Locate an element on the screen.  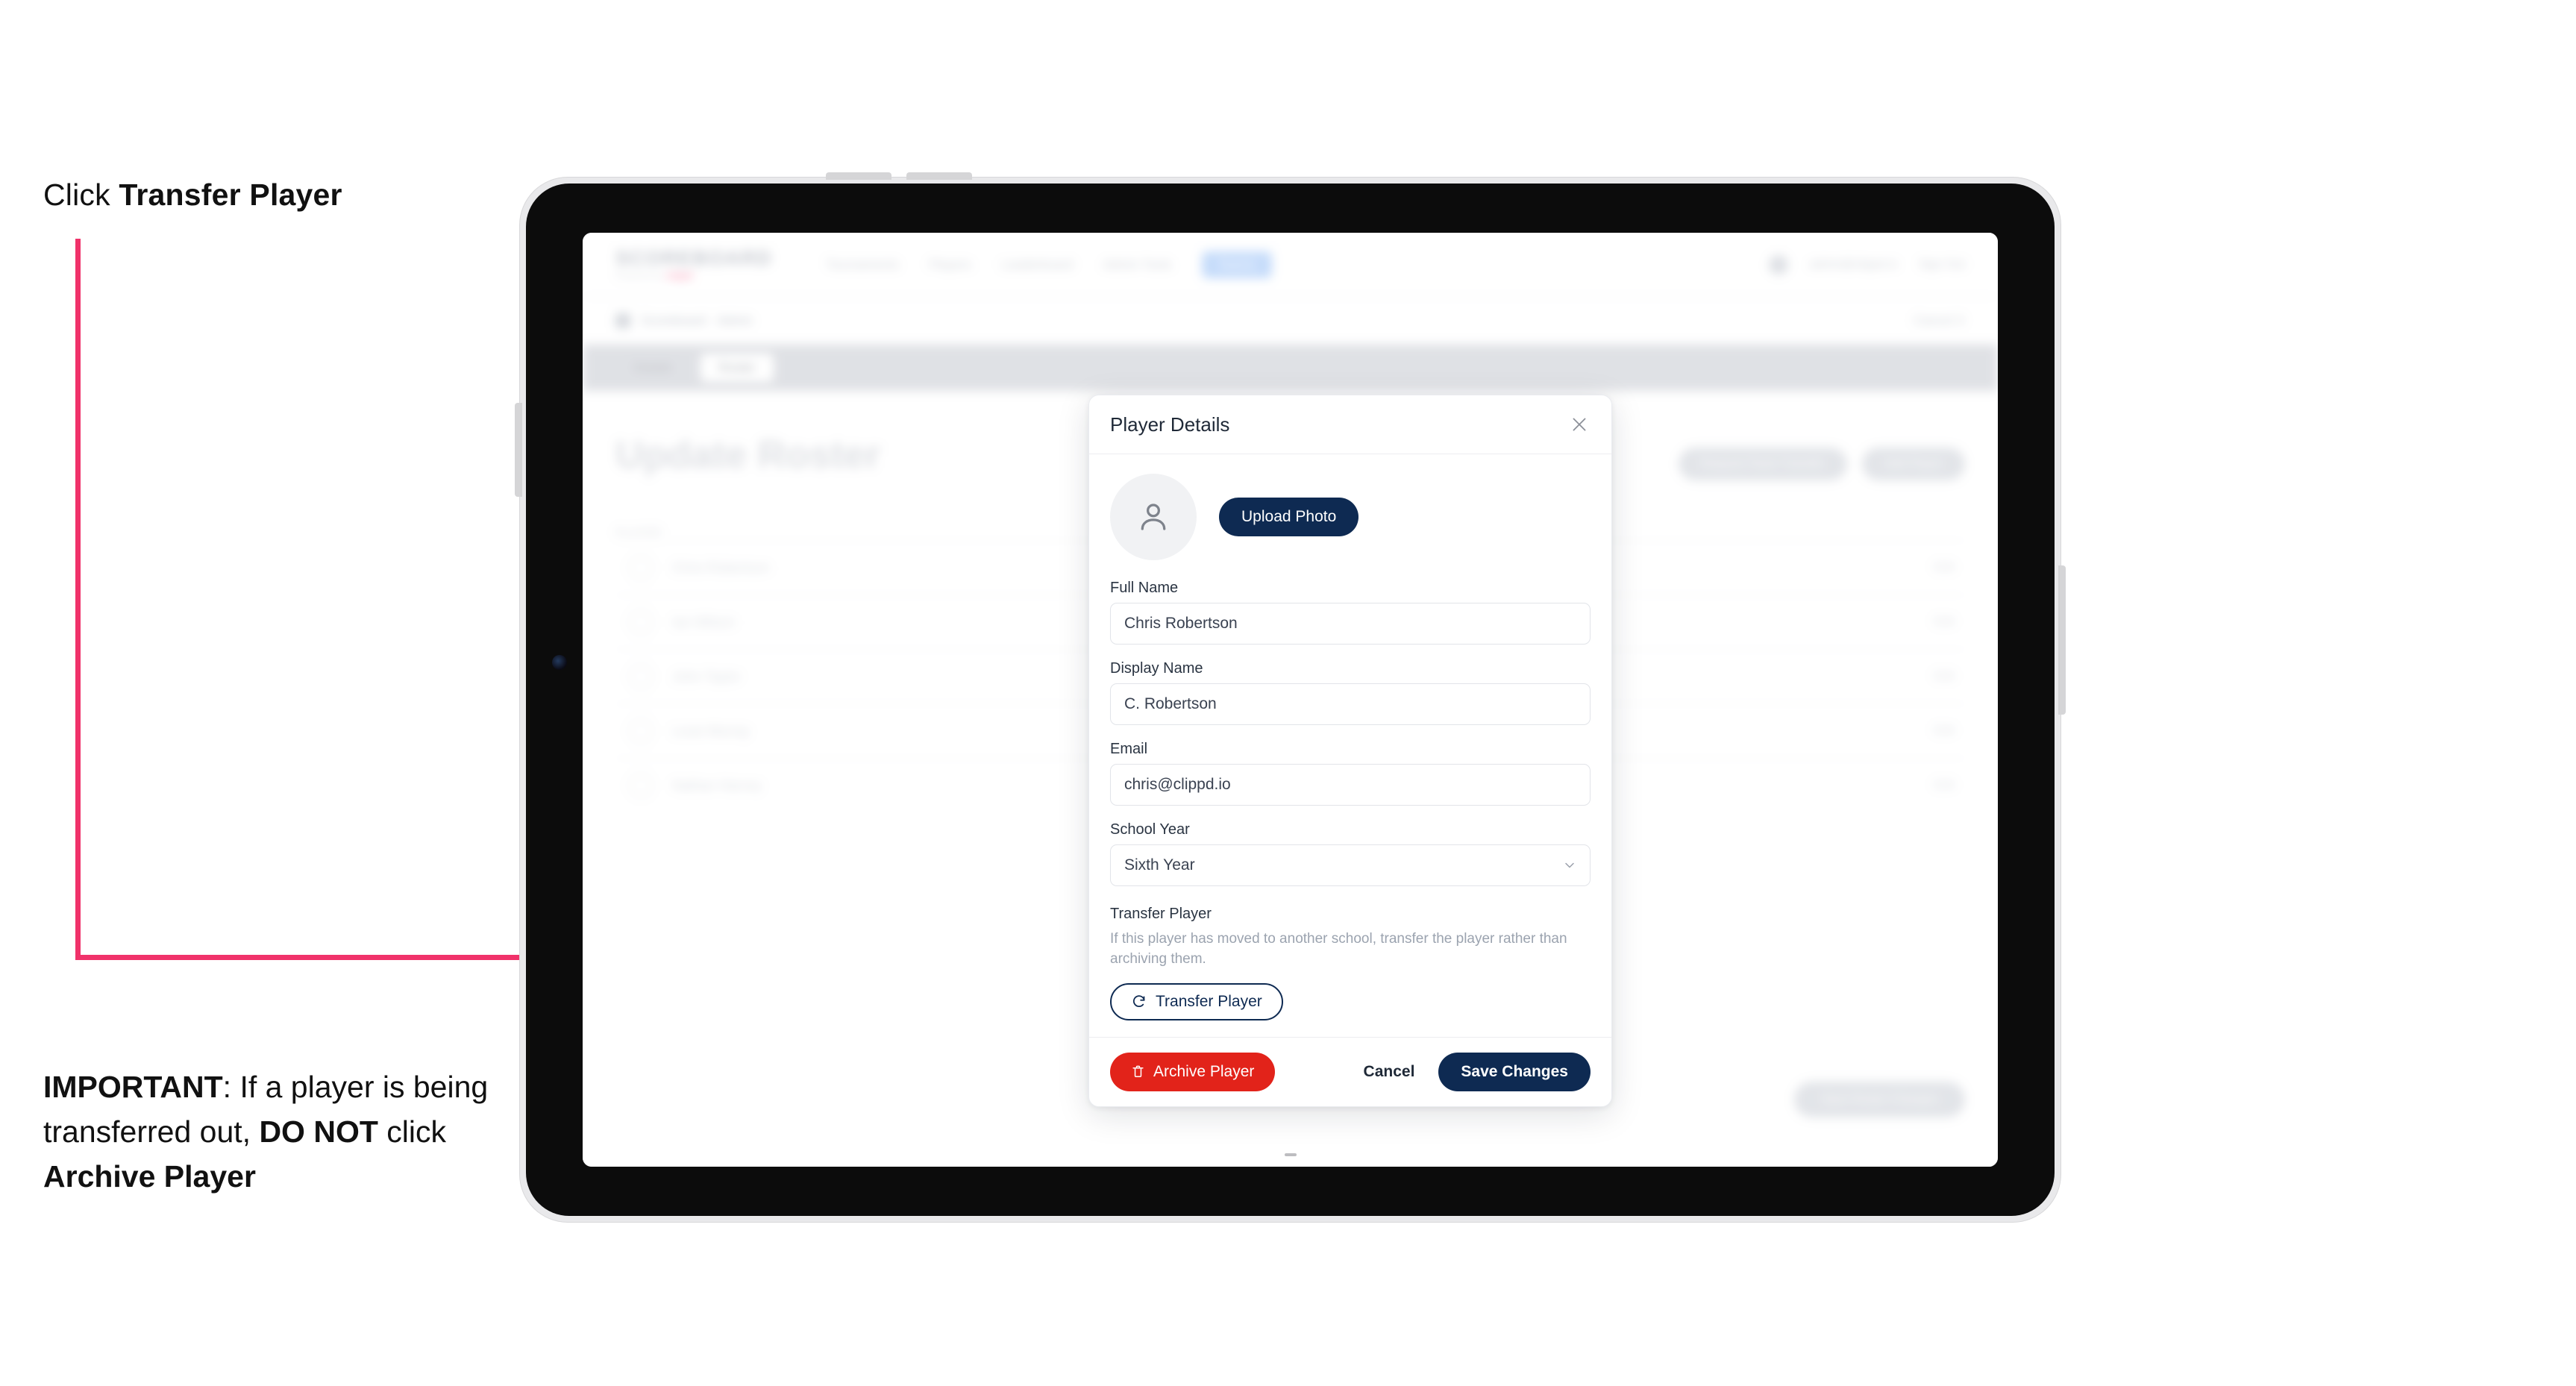
modal-footer-right: Cancel Save Changes is located at coordinates (1475, 1071).